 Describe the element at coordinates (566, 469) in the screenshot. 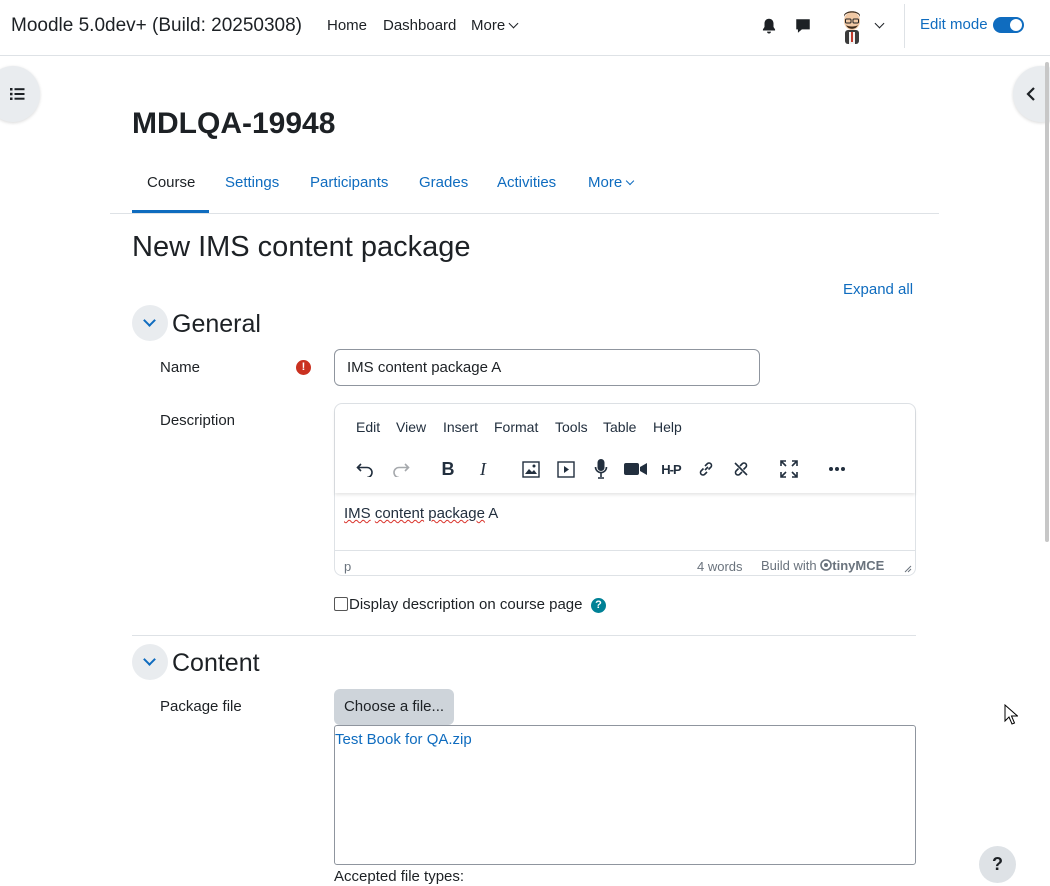

I see `media-icon` at that location.